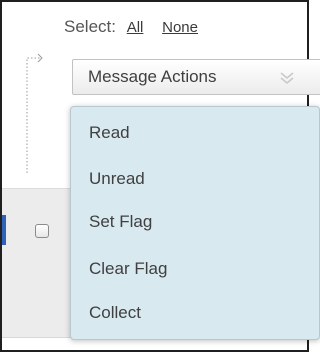 The image size is (320, 352). I want to click on menu-item-collect: Collect, so click(189, 313).